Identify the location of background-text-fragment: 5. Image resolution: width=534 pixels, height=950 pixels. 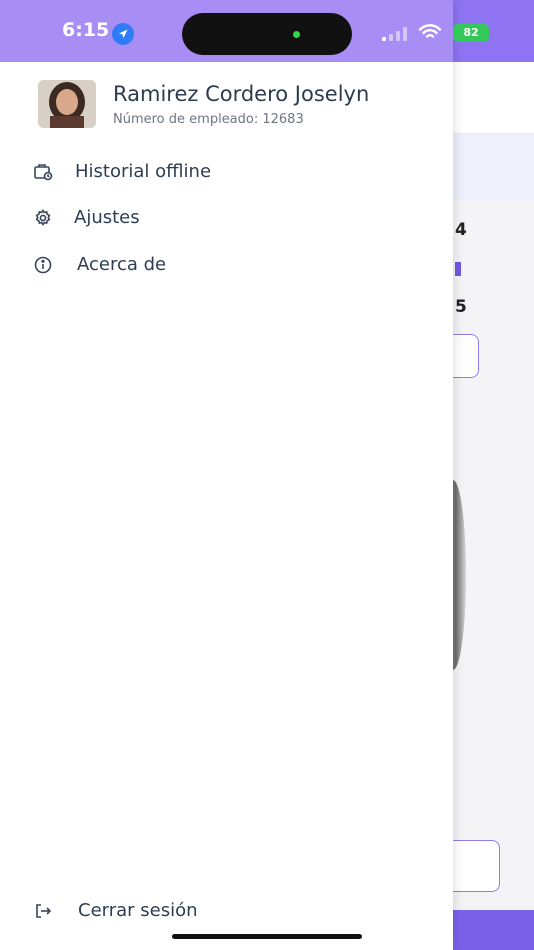
(461, 307).